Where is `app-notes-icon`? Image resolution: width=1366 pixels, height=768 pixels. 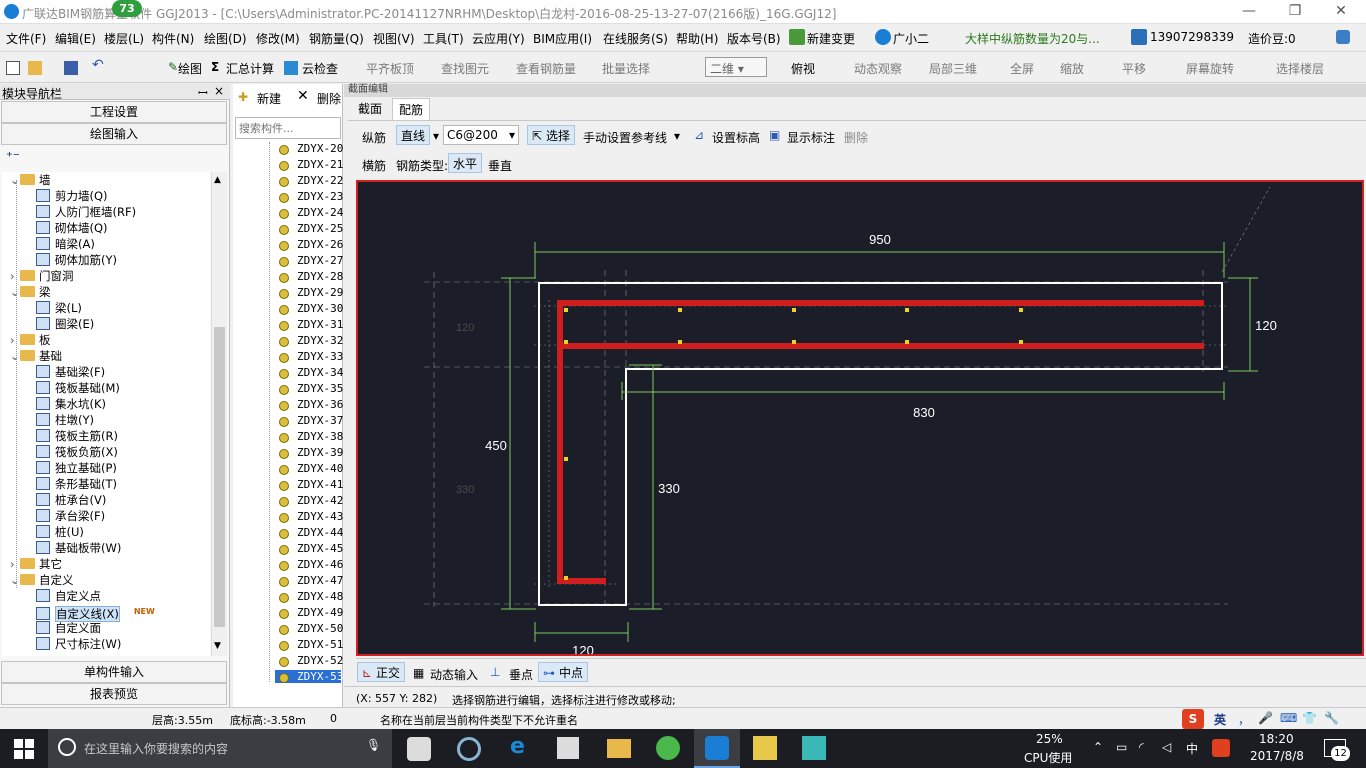
app-notes-icon is located at coordinates (765, 748).